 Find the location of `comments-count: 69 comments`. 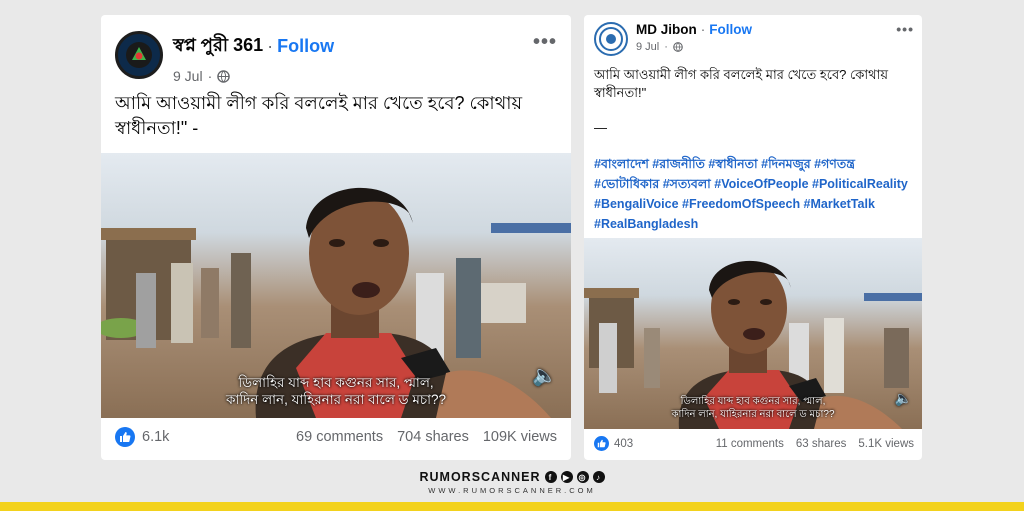

comments-count: 69 comments is located at coordinates (339, 437).